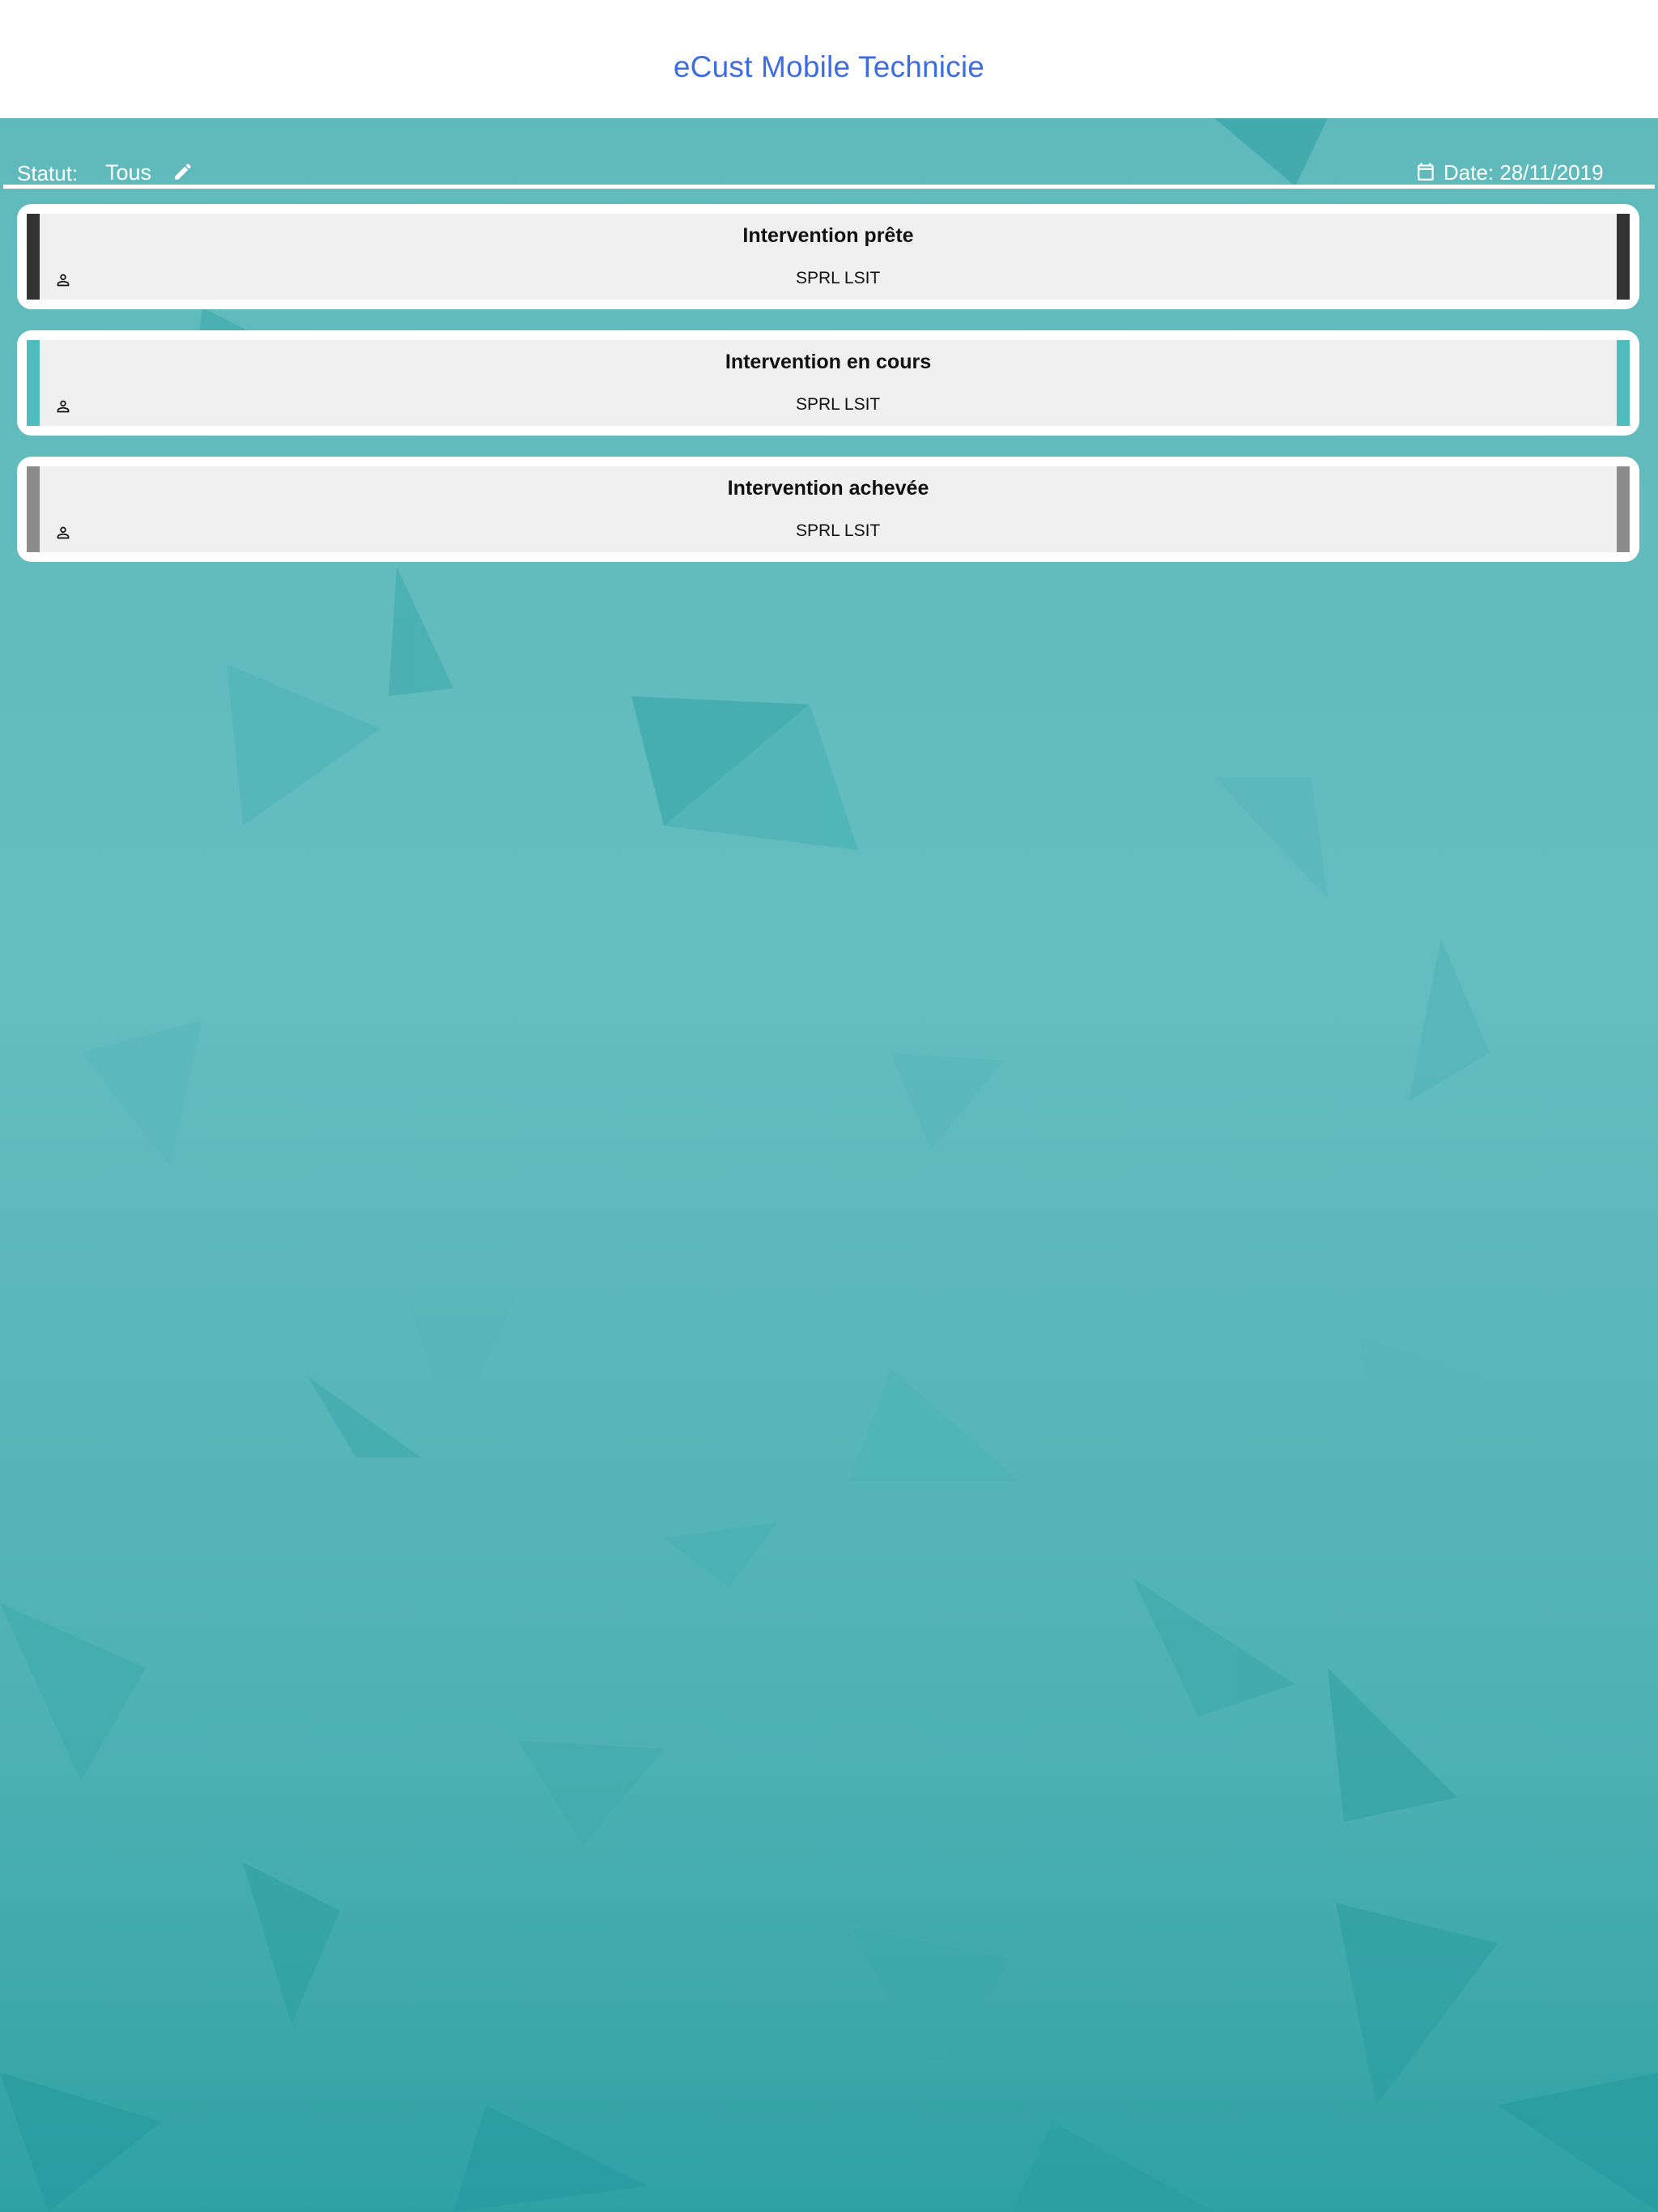 The image size is (1658, 2212). What do you see at coordinates (48, 173) in the screenshot?
I see `status-label: Statut:` at bounding box center [48, 173].